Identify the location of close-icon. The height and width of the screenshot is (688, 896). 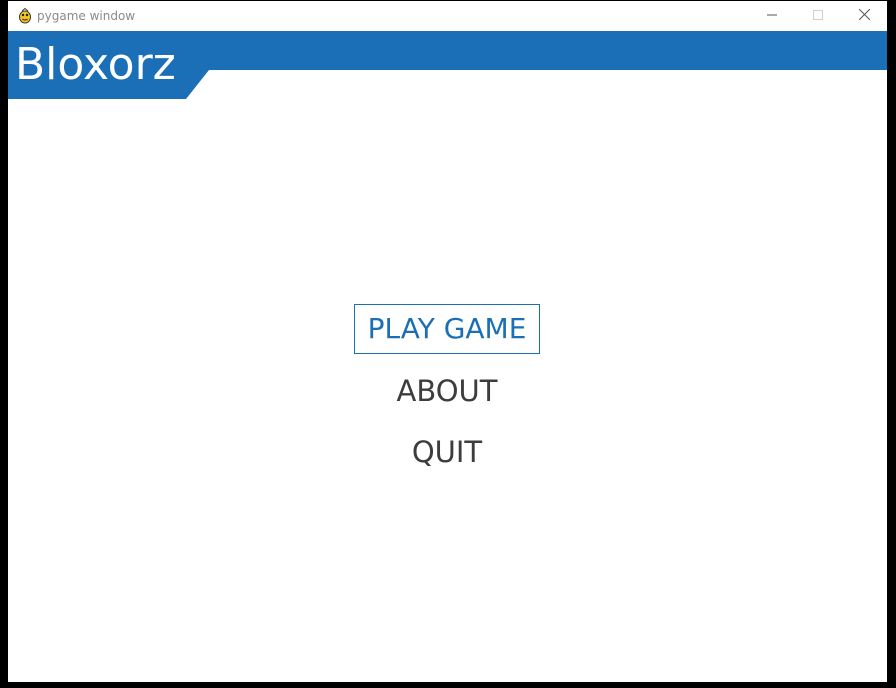
(864, 16).